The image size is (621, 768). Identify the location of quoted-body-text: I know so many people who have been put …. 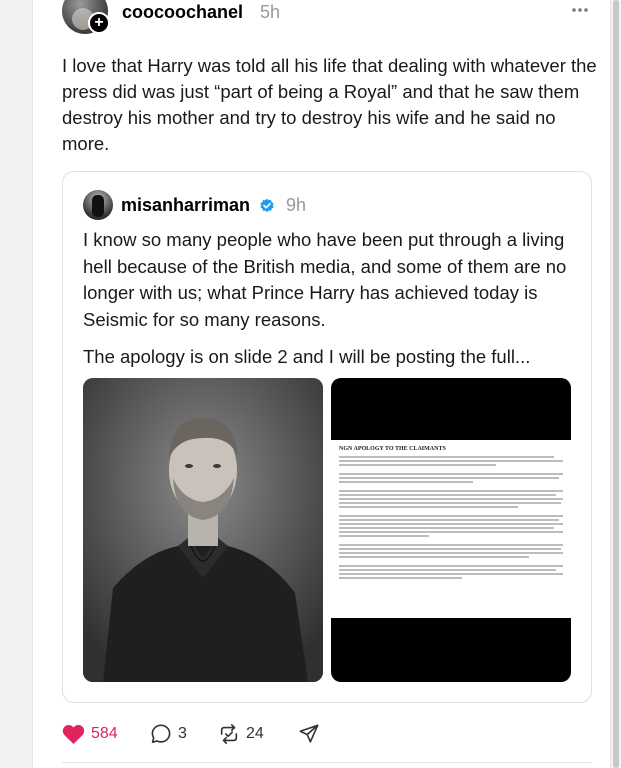
(325, 279).